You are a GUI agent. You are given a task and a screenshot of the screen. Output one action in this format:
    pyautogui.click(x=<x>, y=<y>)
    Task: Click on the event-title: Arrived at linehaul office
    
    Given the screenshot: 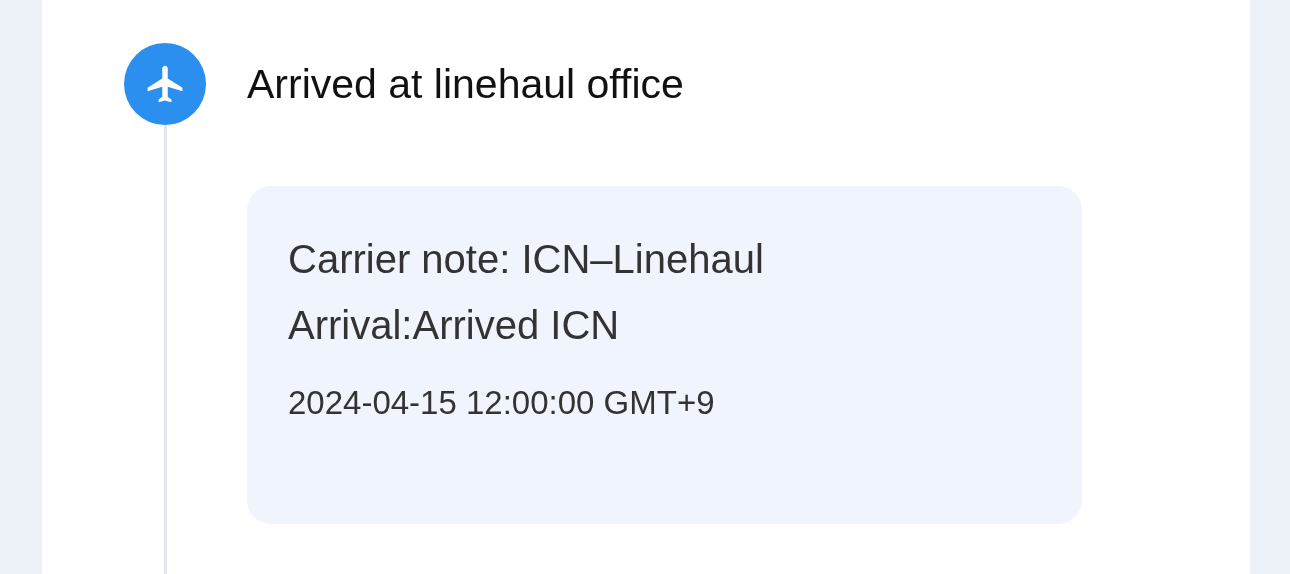 What is the action you would take?
    pyautogui.click(x=466, y=84)
    